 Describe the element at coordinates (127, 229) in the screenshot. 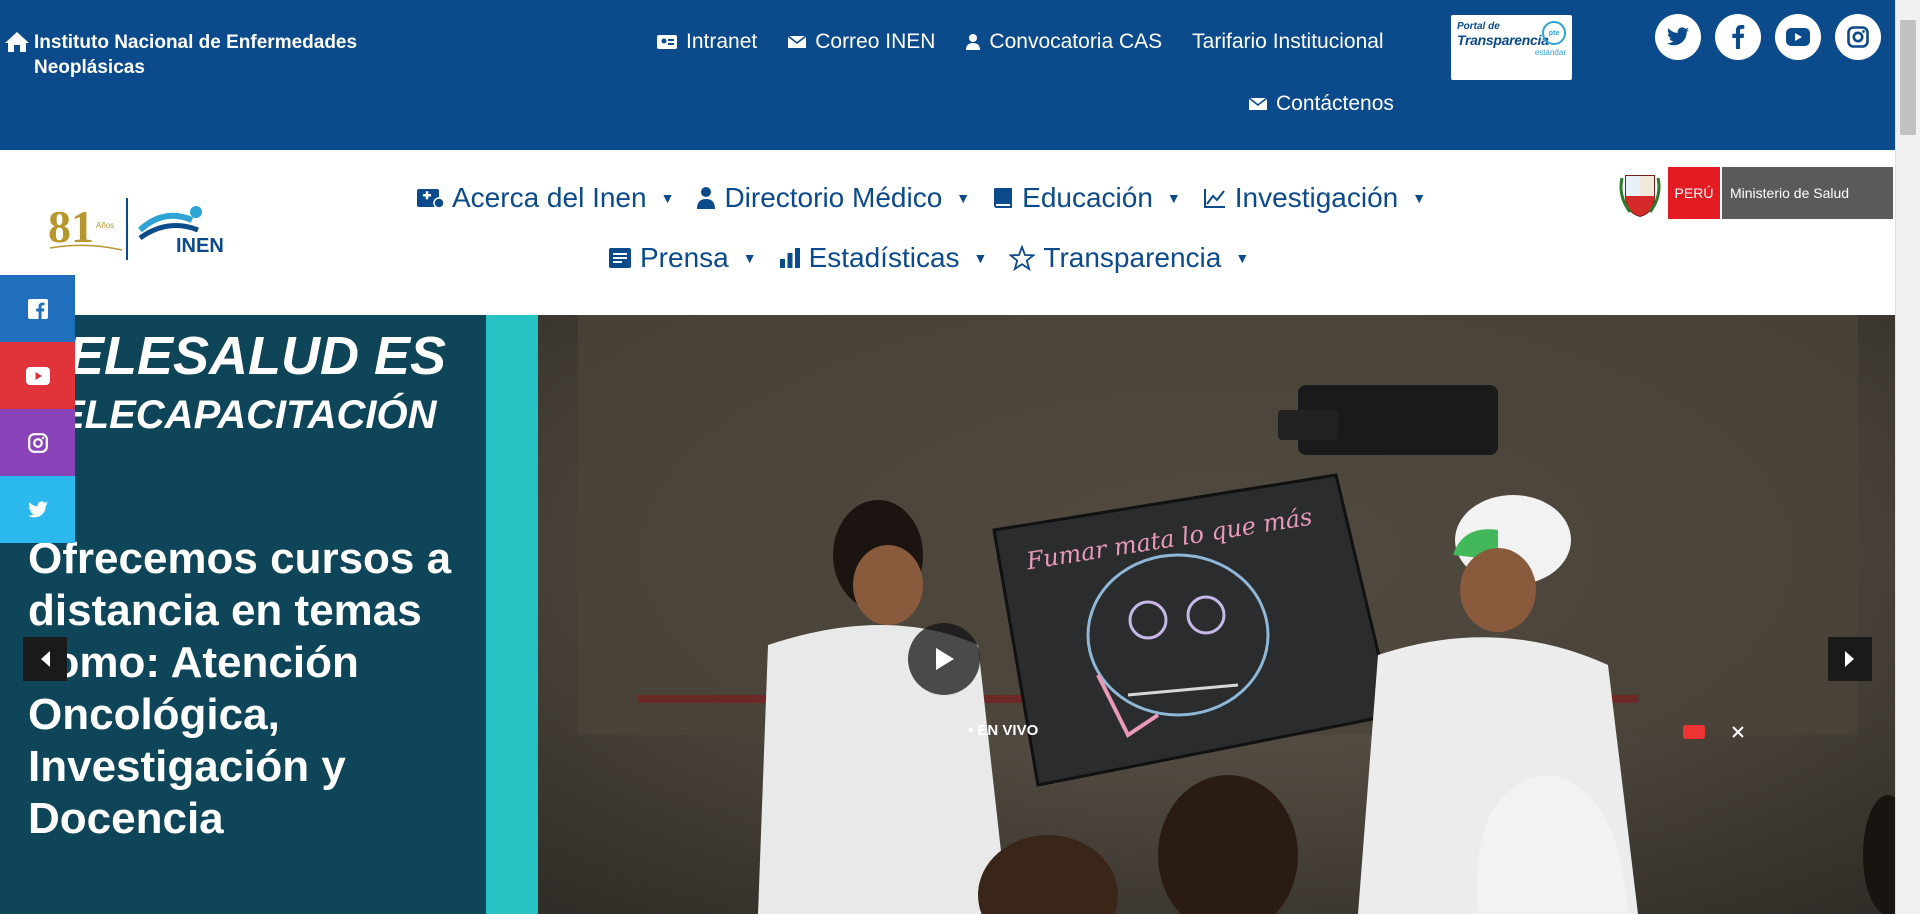

I see `logo-divider` at that location.